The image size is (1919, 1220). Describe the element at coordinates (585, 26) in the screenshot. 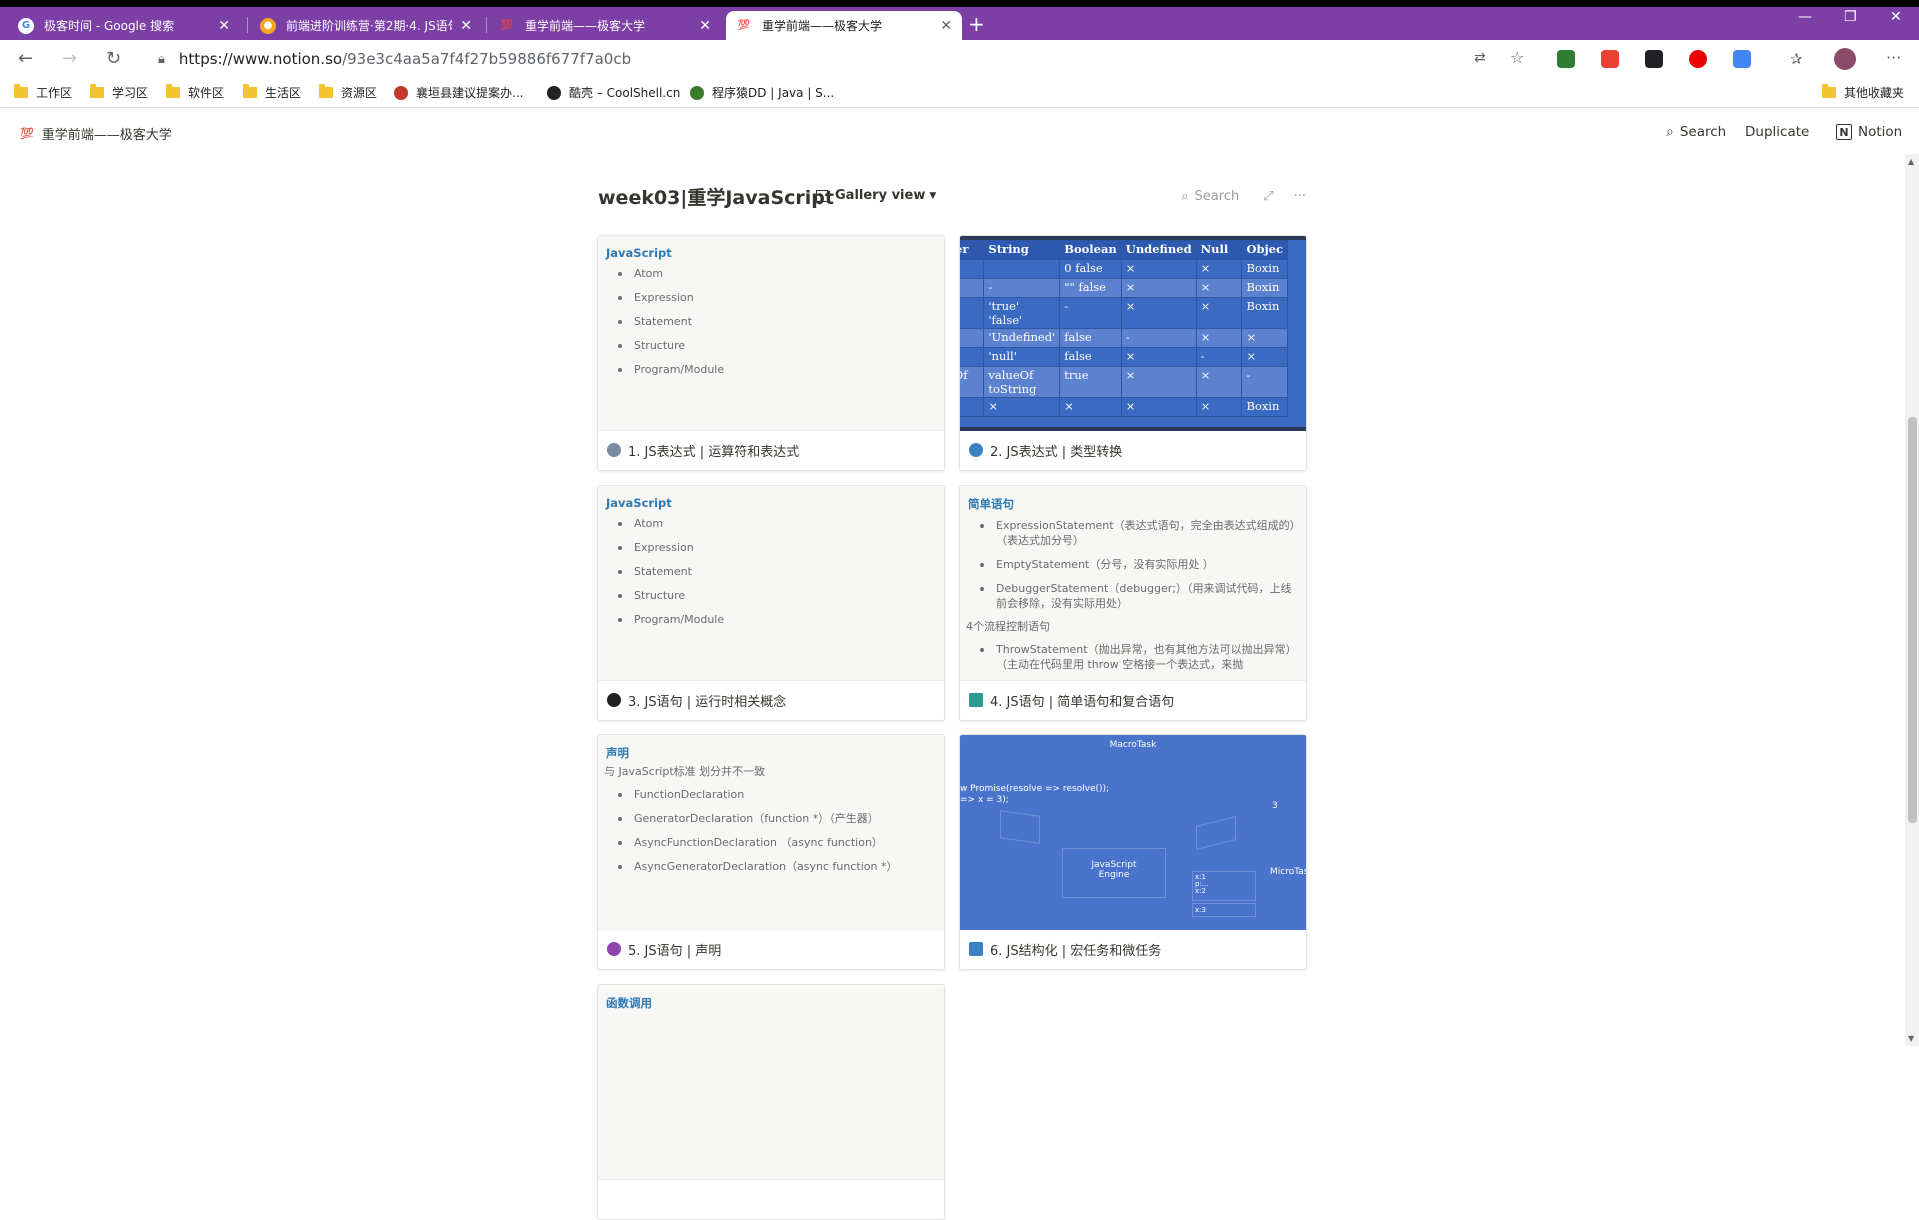

I see `tab-title: 重学前端——极客大学` at that location.